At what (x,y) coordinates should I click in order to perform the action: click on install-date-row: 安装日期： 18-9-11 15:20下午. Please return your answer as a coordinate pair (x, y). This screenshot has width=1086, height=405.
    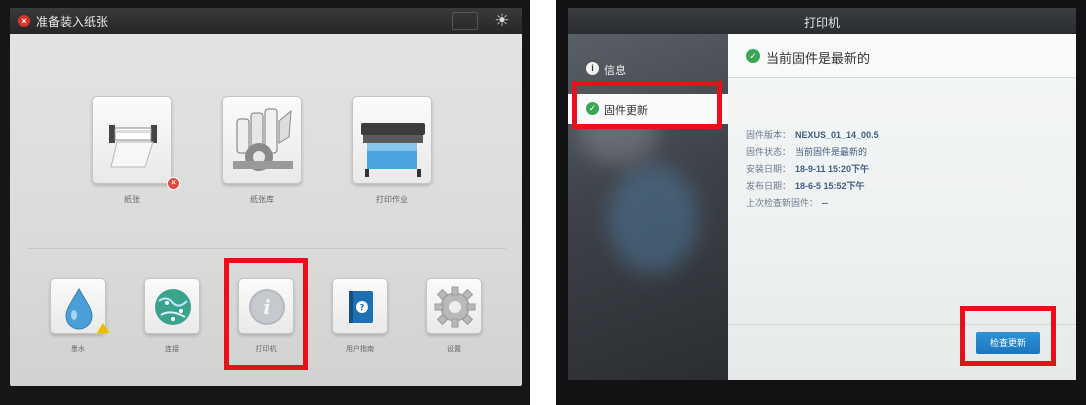
    Looking at the image, I should click on (807, 168).